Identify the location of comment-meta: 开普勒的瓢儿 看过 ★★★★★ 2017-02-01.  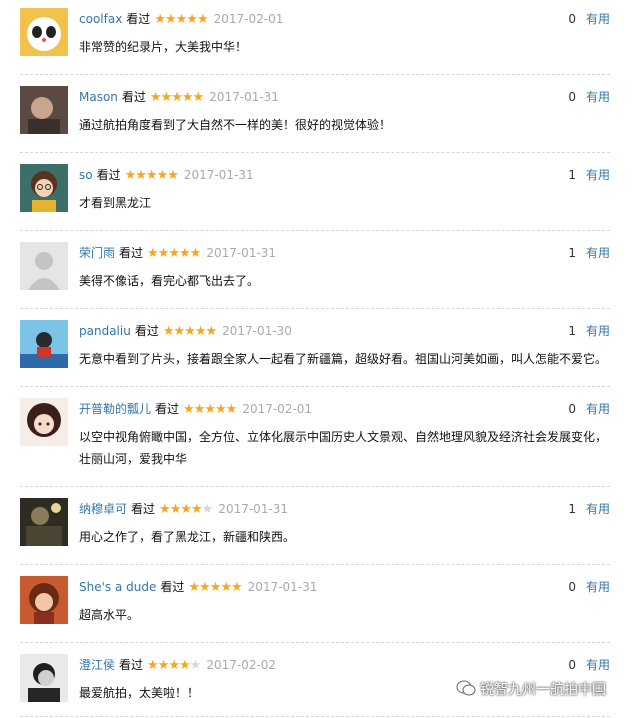
(195, 409).